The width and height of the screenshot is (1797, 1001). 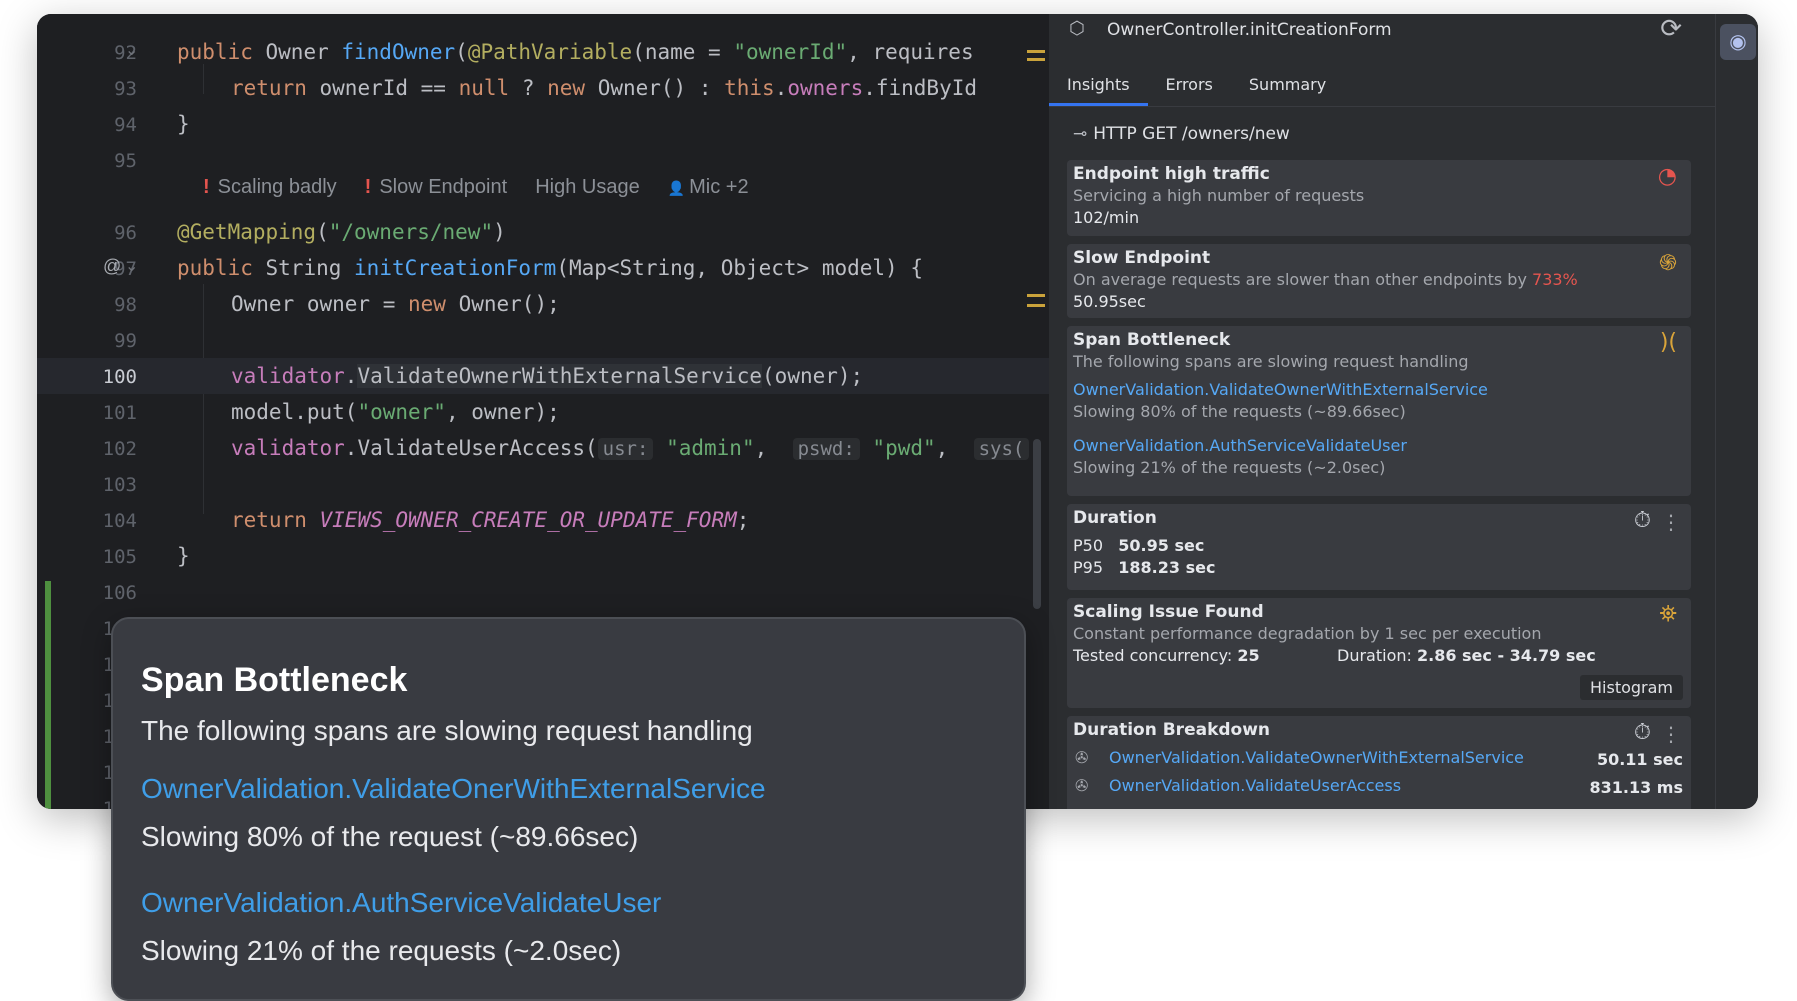 What do you see at coordinates (395, 304) in the screenshot?
I see `code-text: Owner owner = new Owner();` at bounding box center [395, 304].